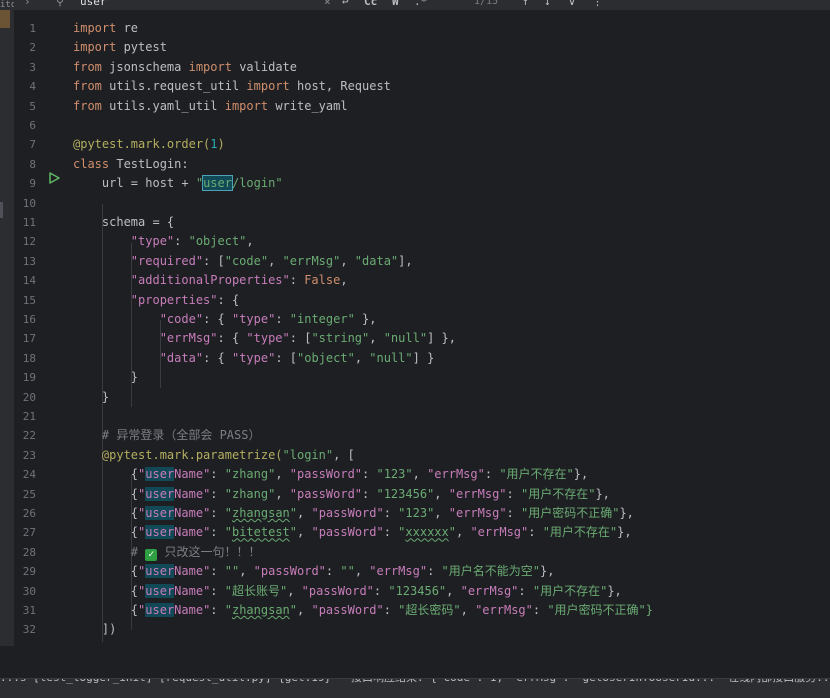 The width and height of the screenshot is (830, 698). Describe the element at coordinates (217, 357) in the screenshot. I see `code-token: : {` at that location.